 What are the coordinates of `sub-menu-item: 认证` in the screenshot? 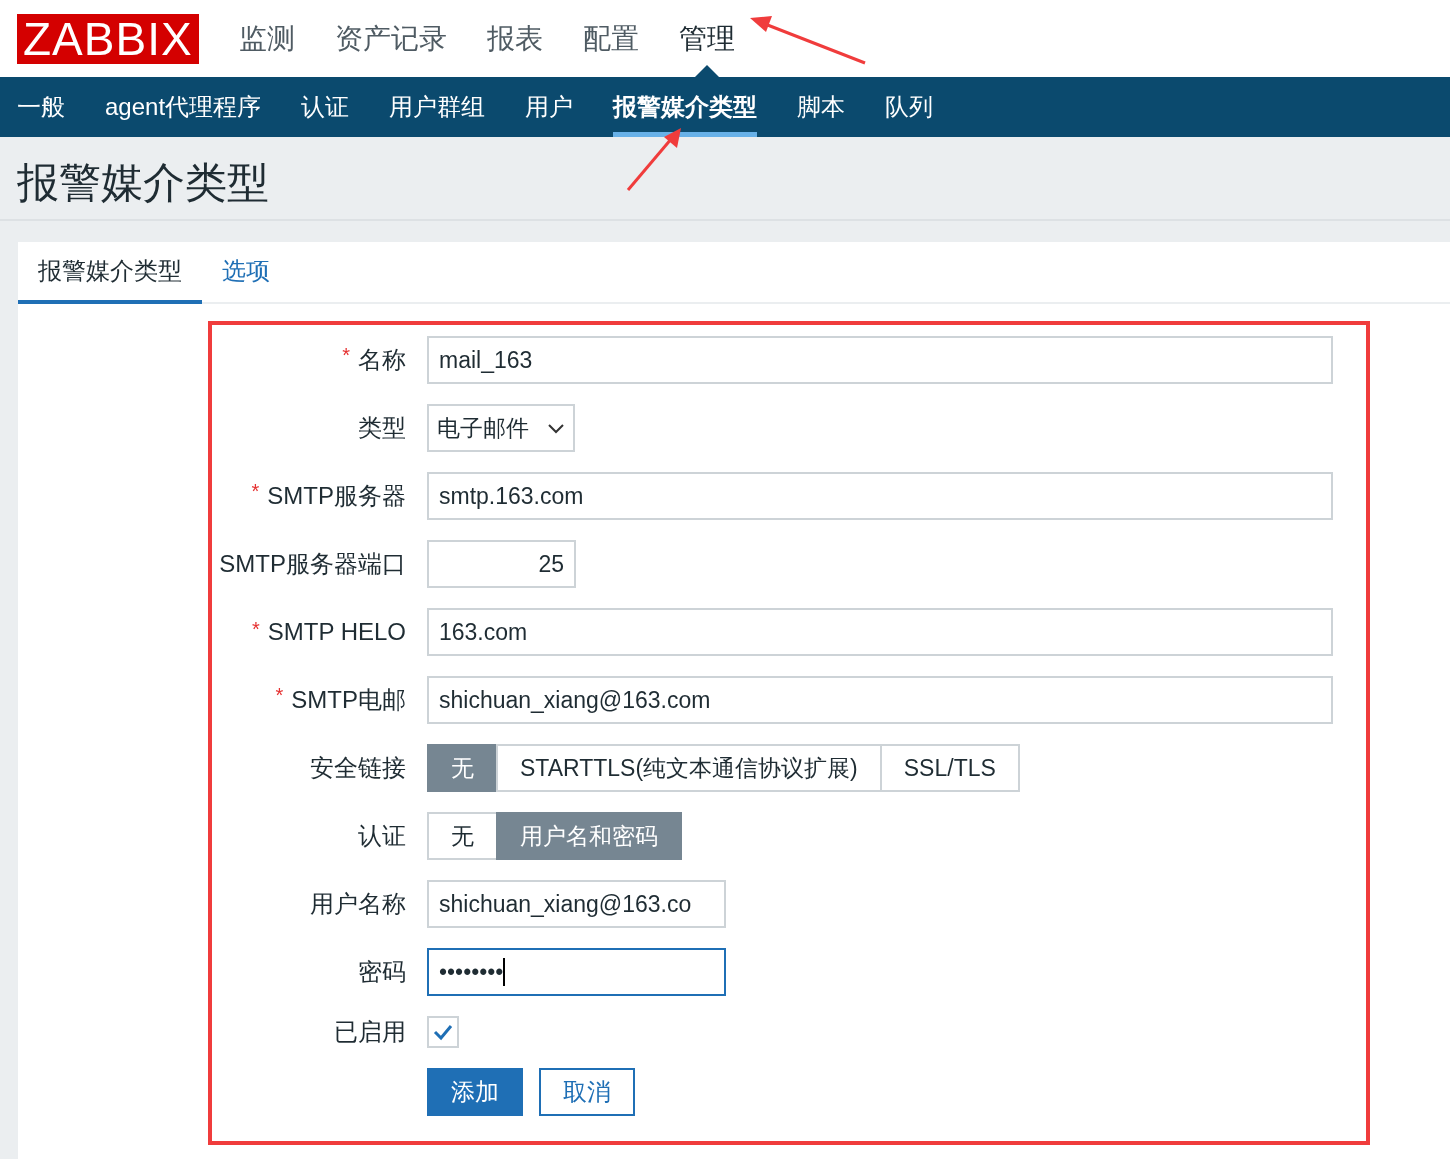 It's located at (325, 107).